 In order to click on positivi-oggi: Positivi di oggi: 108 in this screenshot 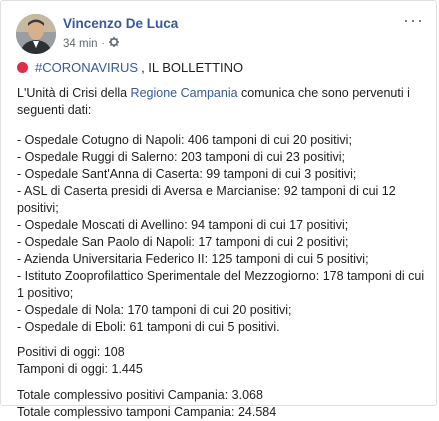, I will do `click(71, 352)`.